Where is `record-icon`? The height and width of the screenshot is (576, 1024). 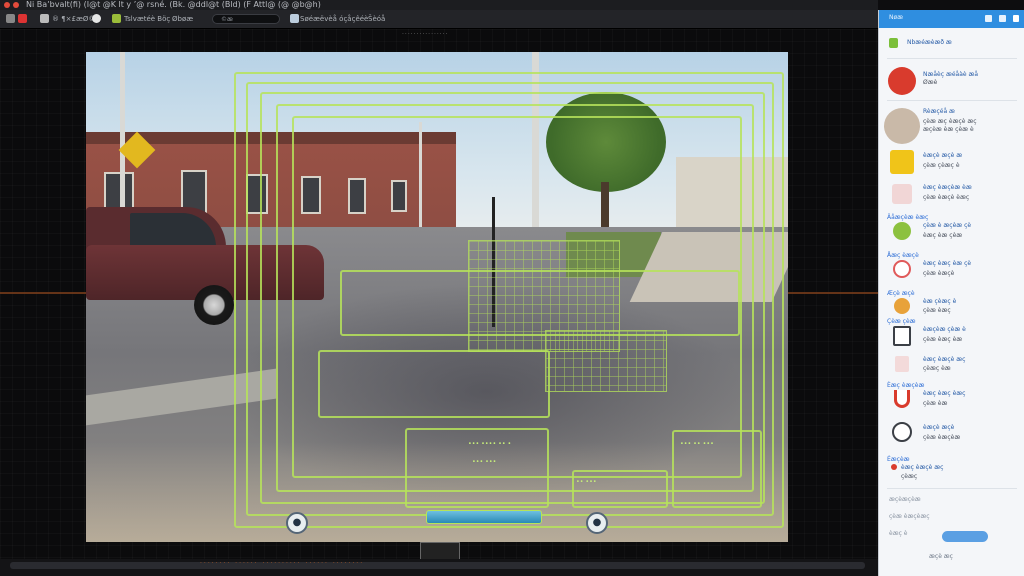
record-icon is located at coordinates (22, 18).